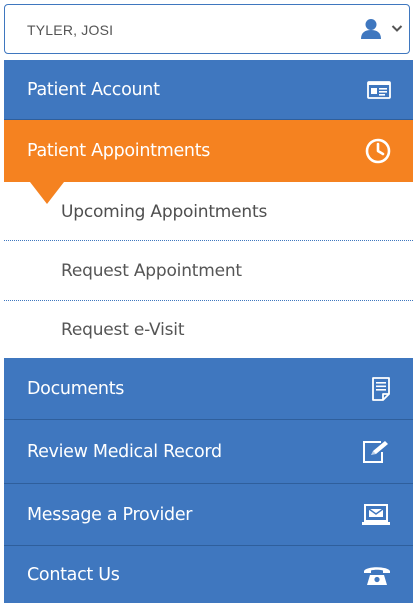 The image size is (413, 603). What do you see at coordinates (208, 514) in the screenshot?
I see `menu-item-message-provider: Message a Provider` at bounding box center [208, 514].